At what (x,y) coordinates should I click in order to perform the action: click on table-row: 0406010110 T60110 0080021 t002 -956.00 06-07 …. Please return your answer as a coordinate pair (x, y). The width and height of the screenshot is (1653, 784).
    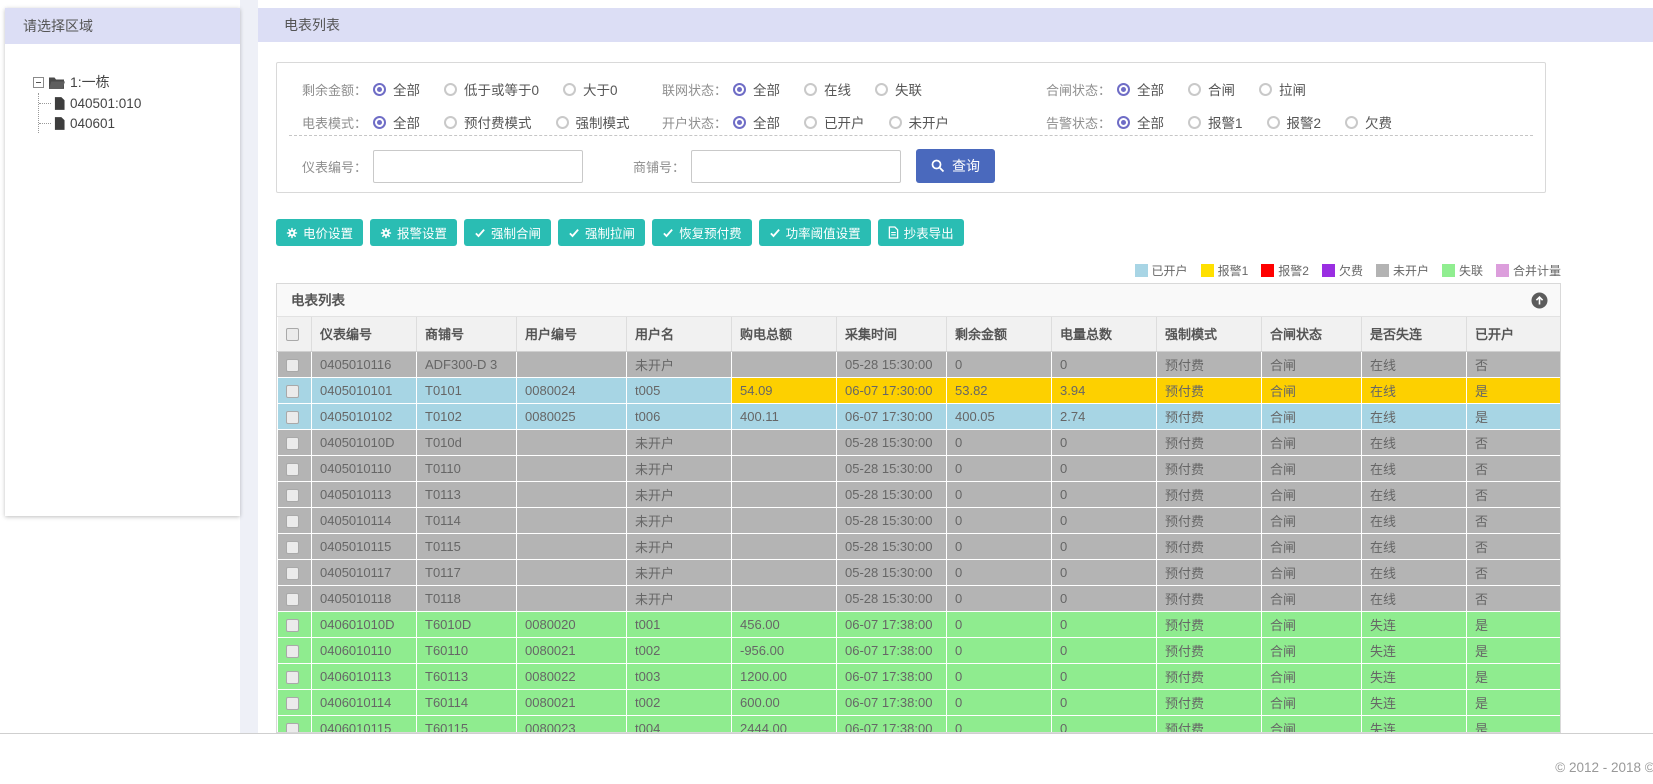
    Looking at the image, I should click on (918, 650).